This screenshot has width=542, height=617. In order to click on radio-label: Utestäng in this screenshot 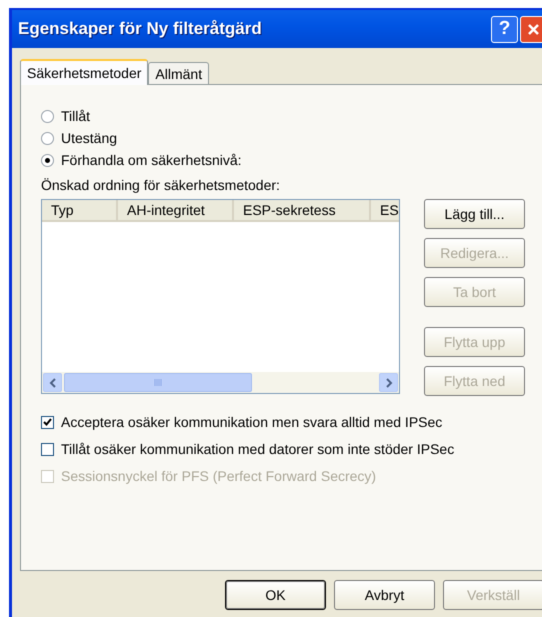, I will do `click(89, 138)`.